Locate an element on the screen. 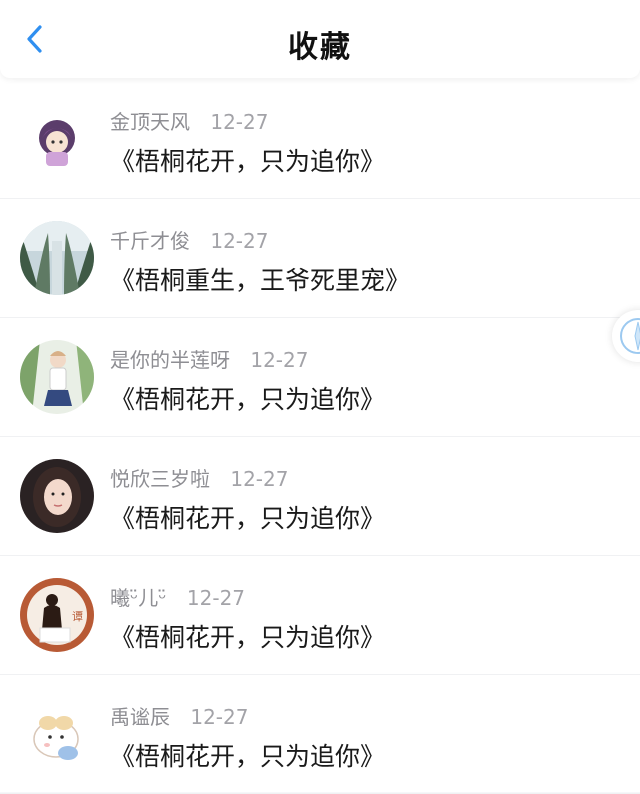 The image size is (640, 794). list-item: 禹谧辰 12-27 《梧桐花开，只为追你》 is located at coordinates (320, 734).